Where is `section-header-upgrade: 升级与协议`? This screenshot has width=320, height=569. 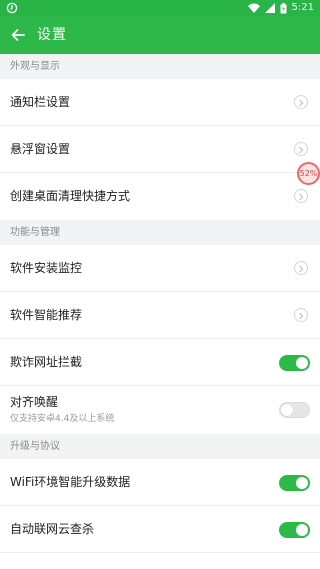
section-header-upgrade: 升级与协议 is located at coordinates (160, 446).